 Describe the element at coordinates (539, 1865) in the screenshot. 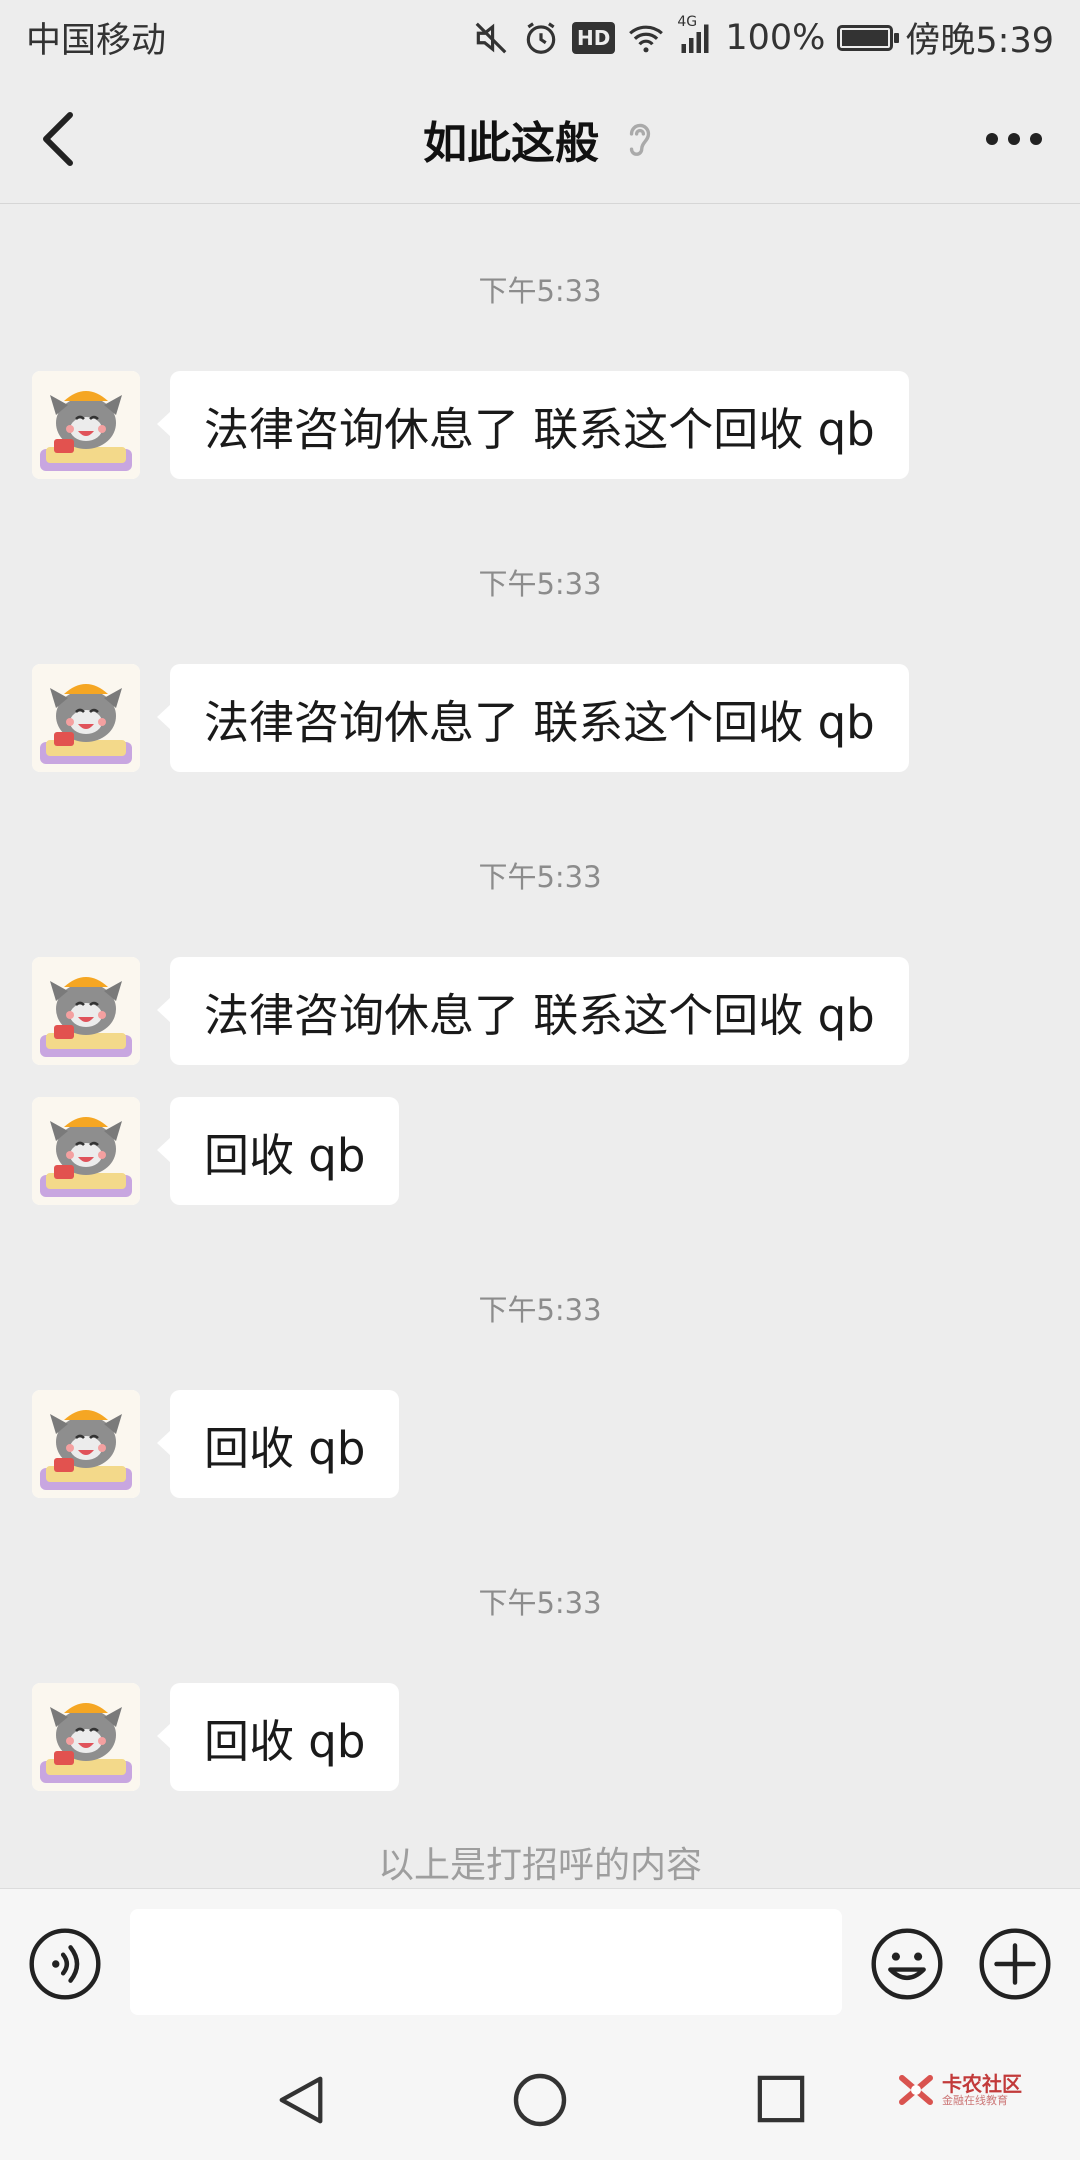

I see `greeting-hint: 以上是打招呼的内容` at that location.